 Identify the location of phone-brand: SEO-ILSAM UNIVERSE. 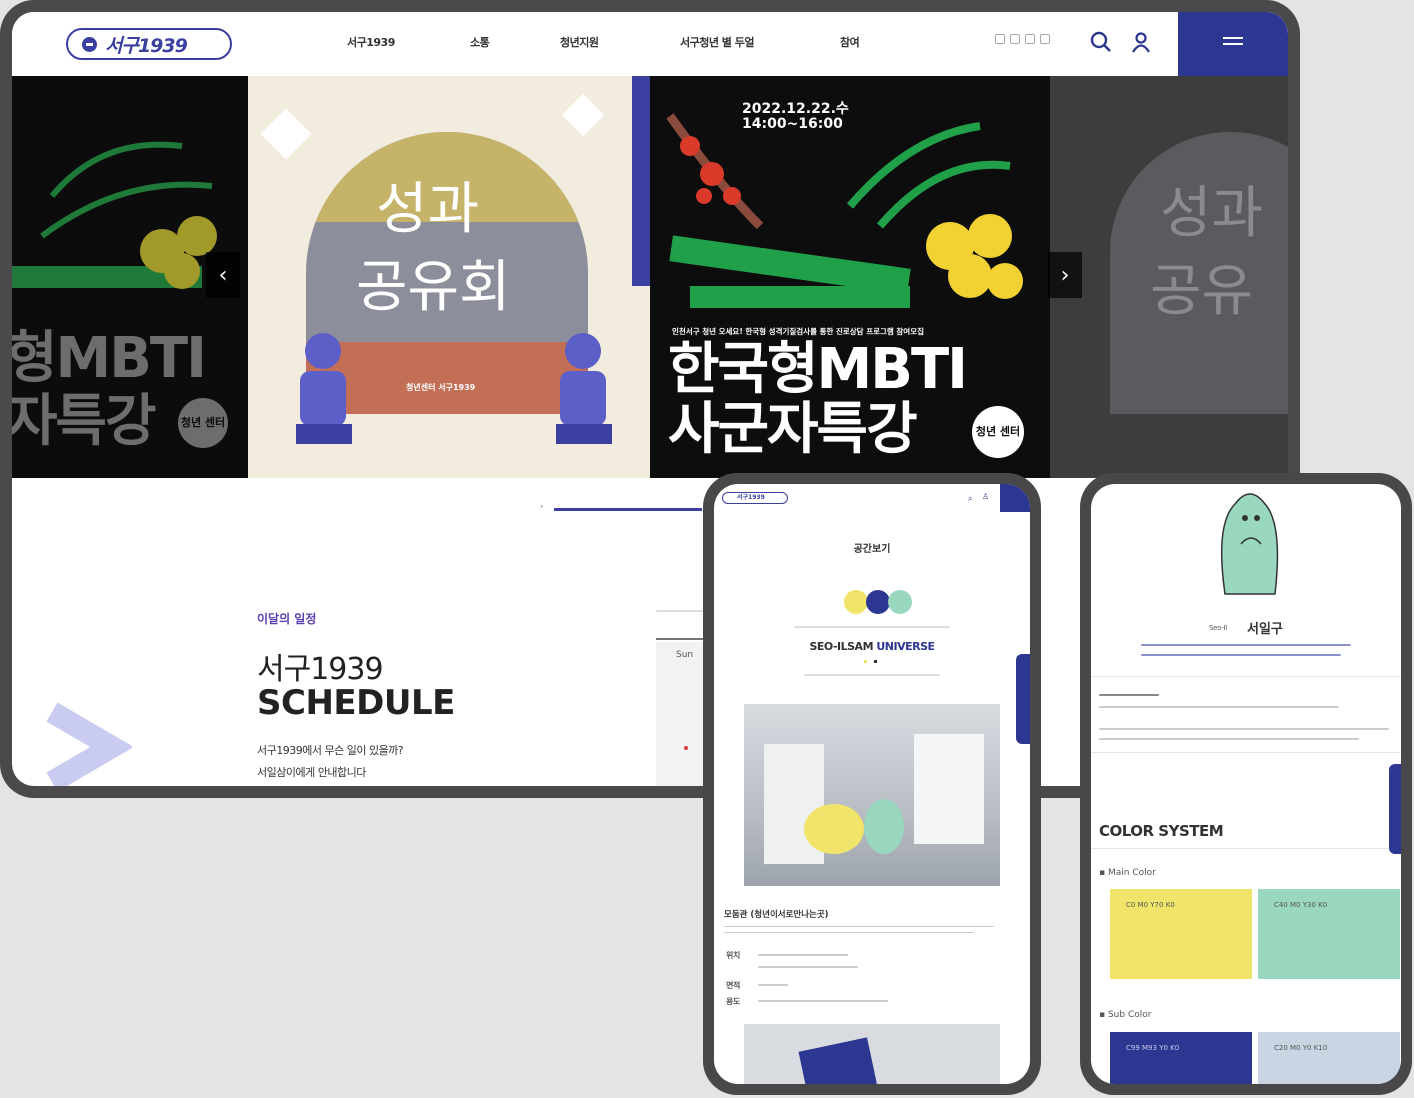
(872, 646).